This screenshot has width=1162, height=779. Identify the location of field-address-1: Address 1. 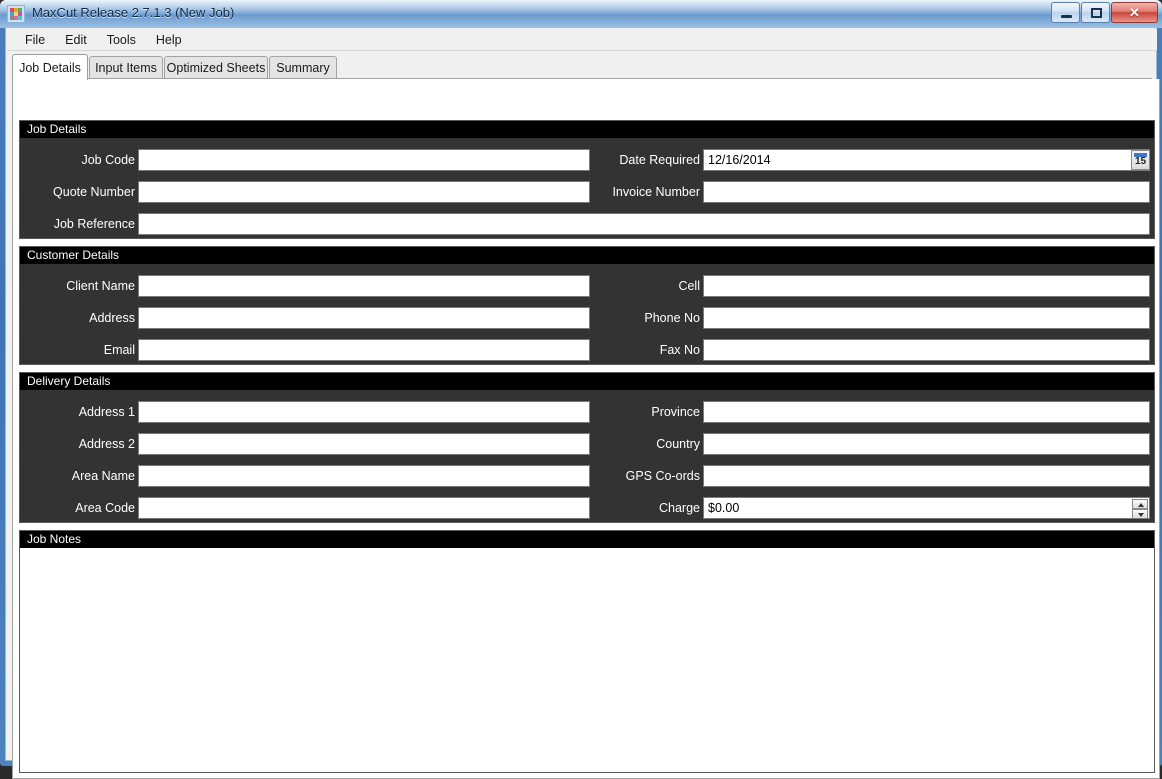
(308, 412).